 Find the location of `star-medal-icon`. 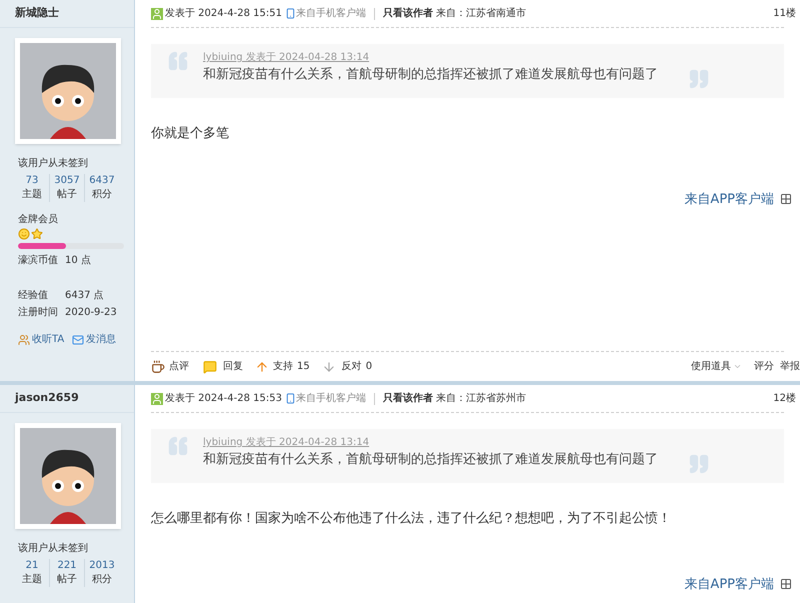

star-medal-icon is located at coordinates (37, 234).